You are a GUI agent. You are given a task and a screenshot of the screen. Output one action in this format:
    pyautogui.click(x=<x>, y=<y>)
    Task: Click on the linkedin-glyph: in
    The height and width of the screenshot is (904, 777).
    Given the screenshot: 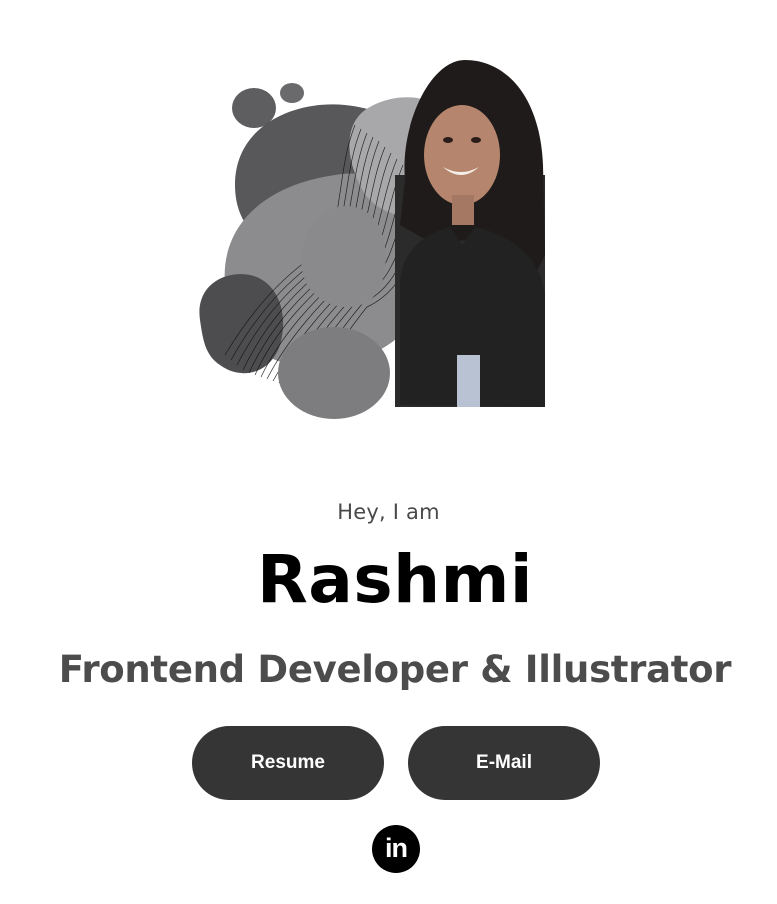 What is the action you would take?
    pyautogui.click(x=396, y=847)
    